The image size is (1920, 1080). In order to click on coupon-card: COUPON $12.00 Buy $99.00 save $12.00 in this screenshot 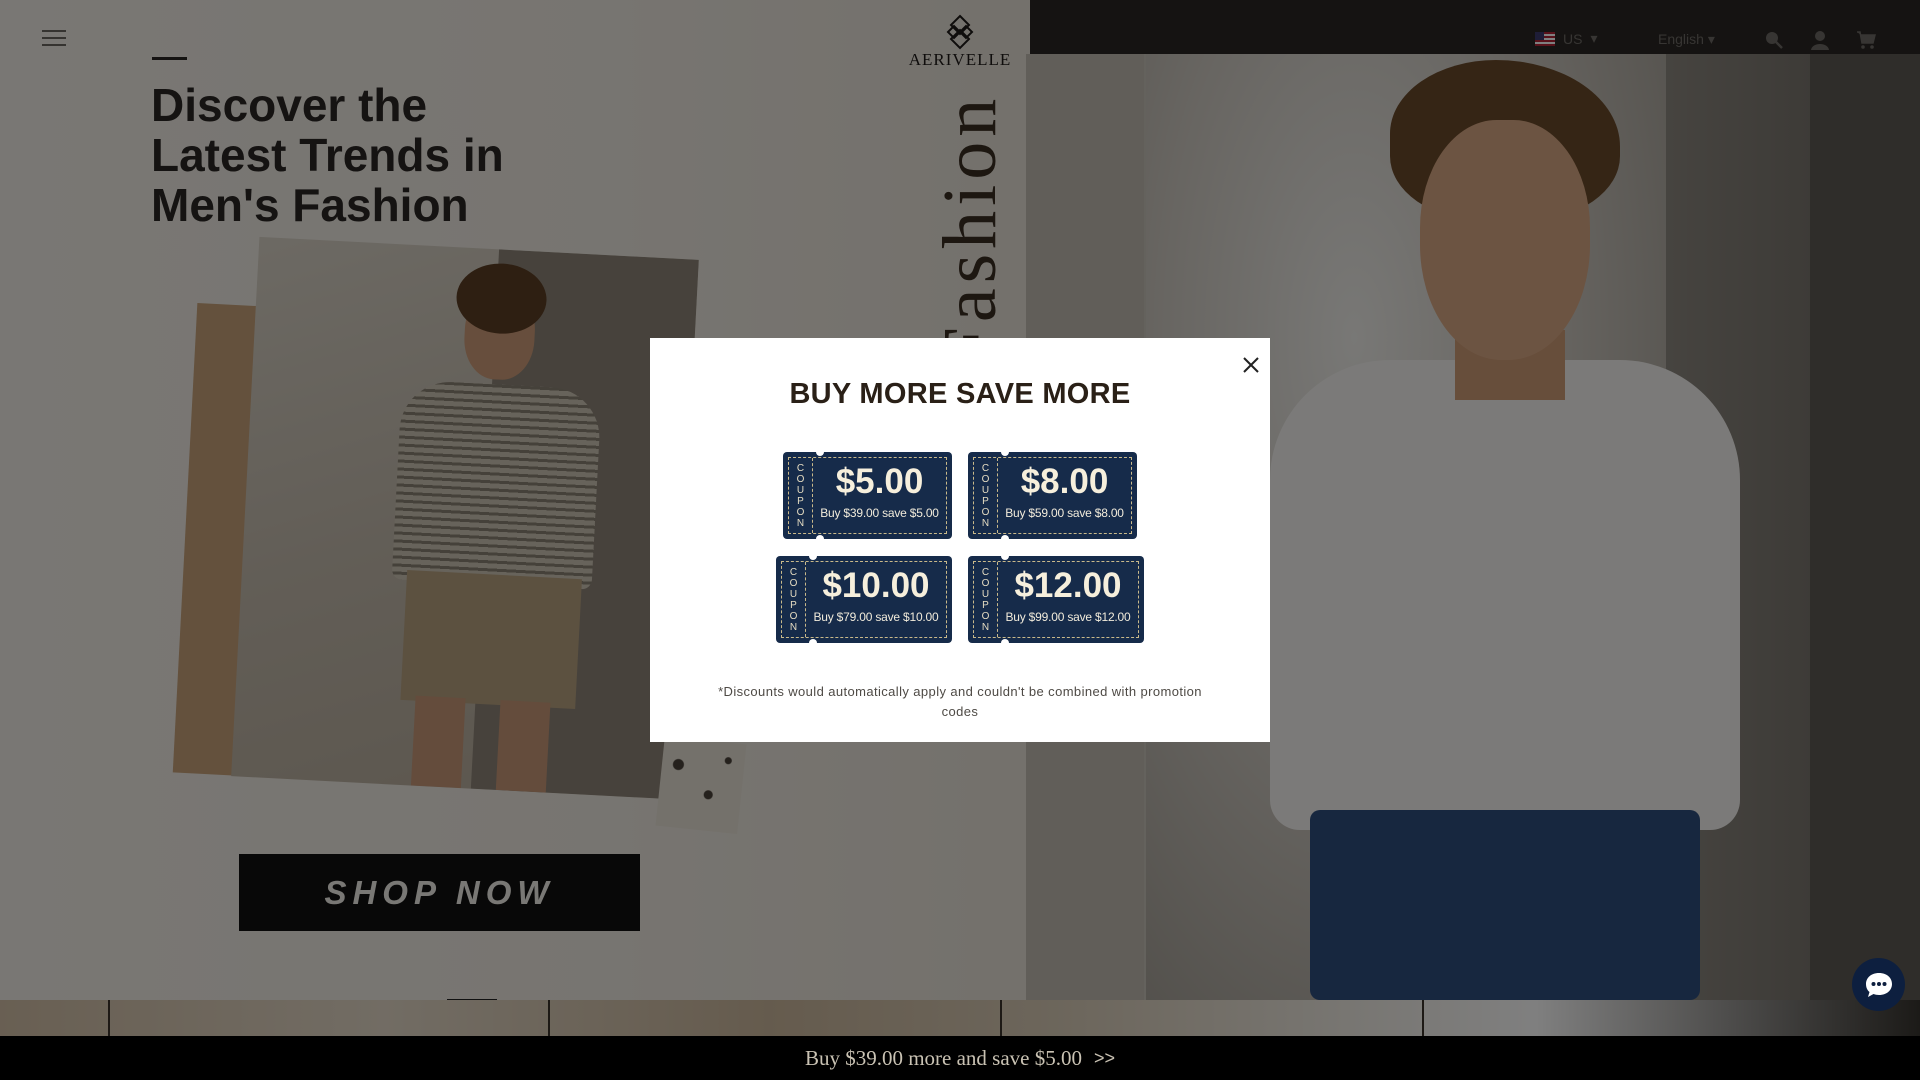, I will do `click(1056, 599)`.